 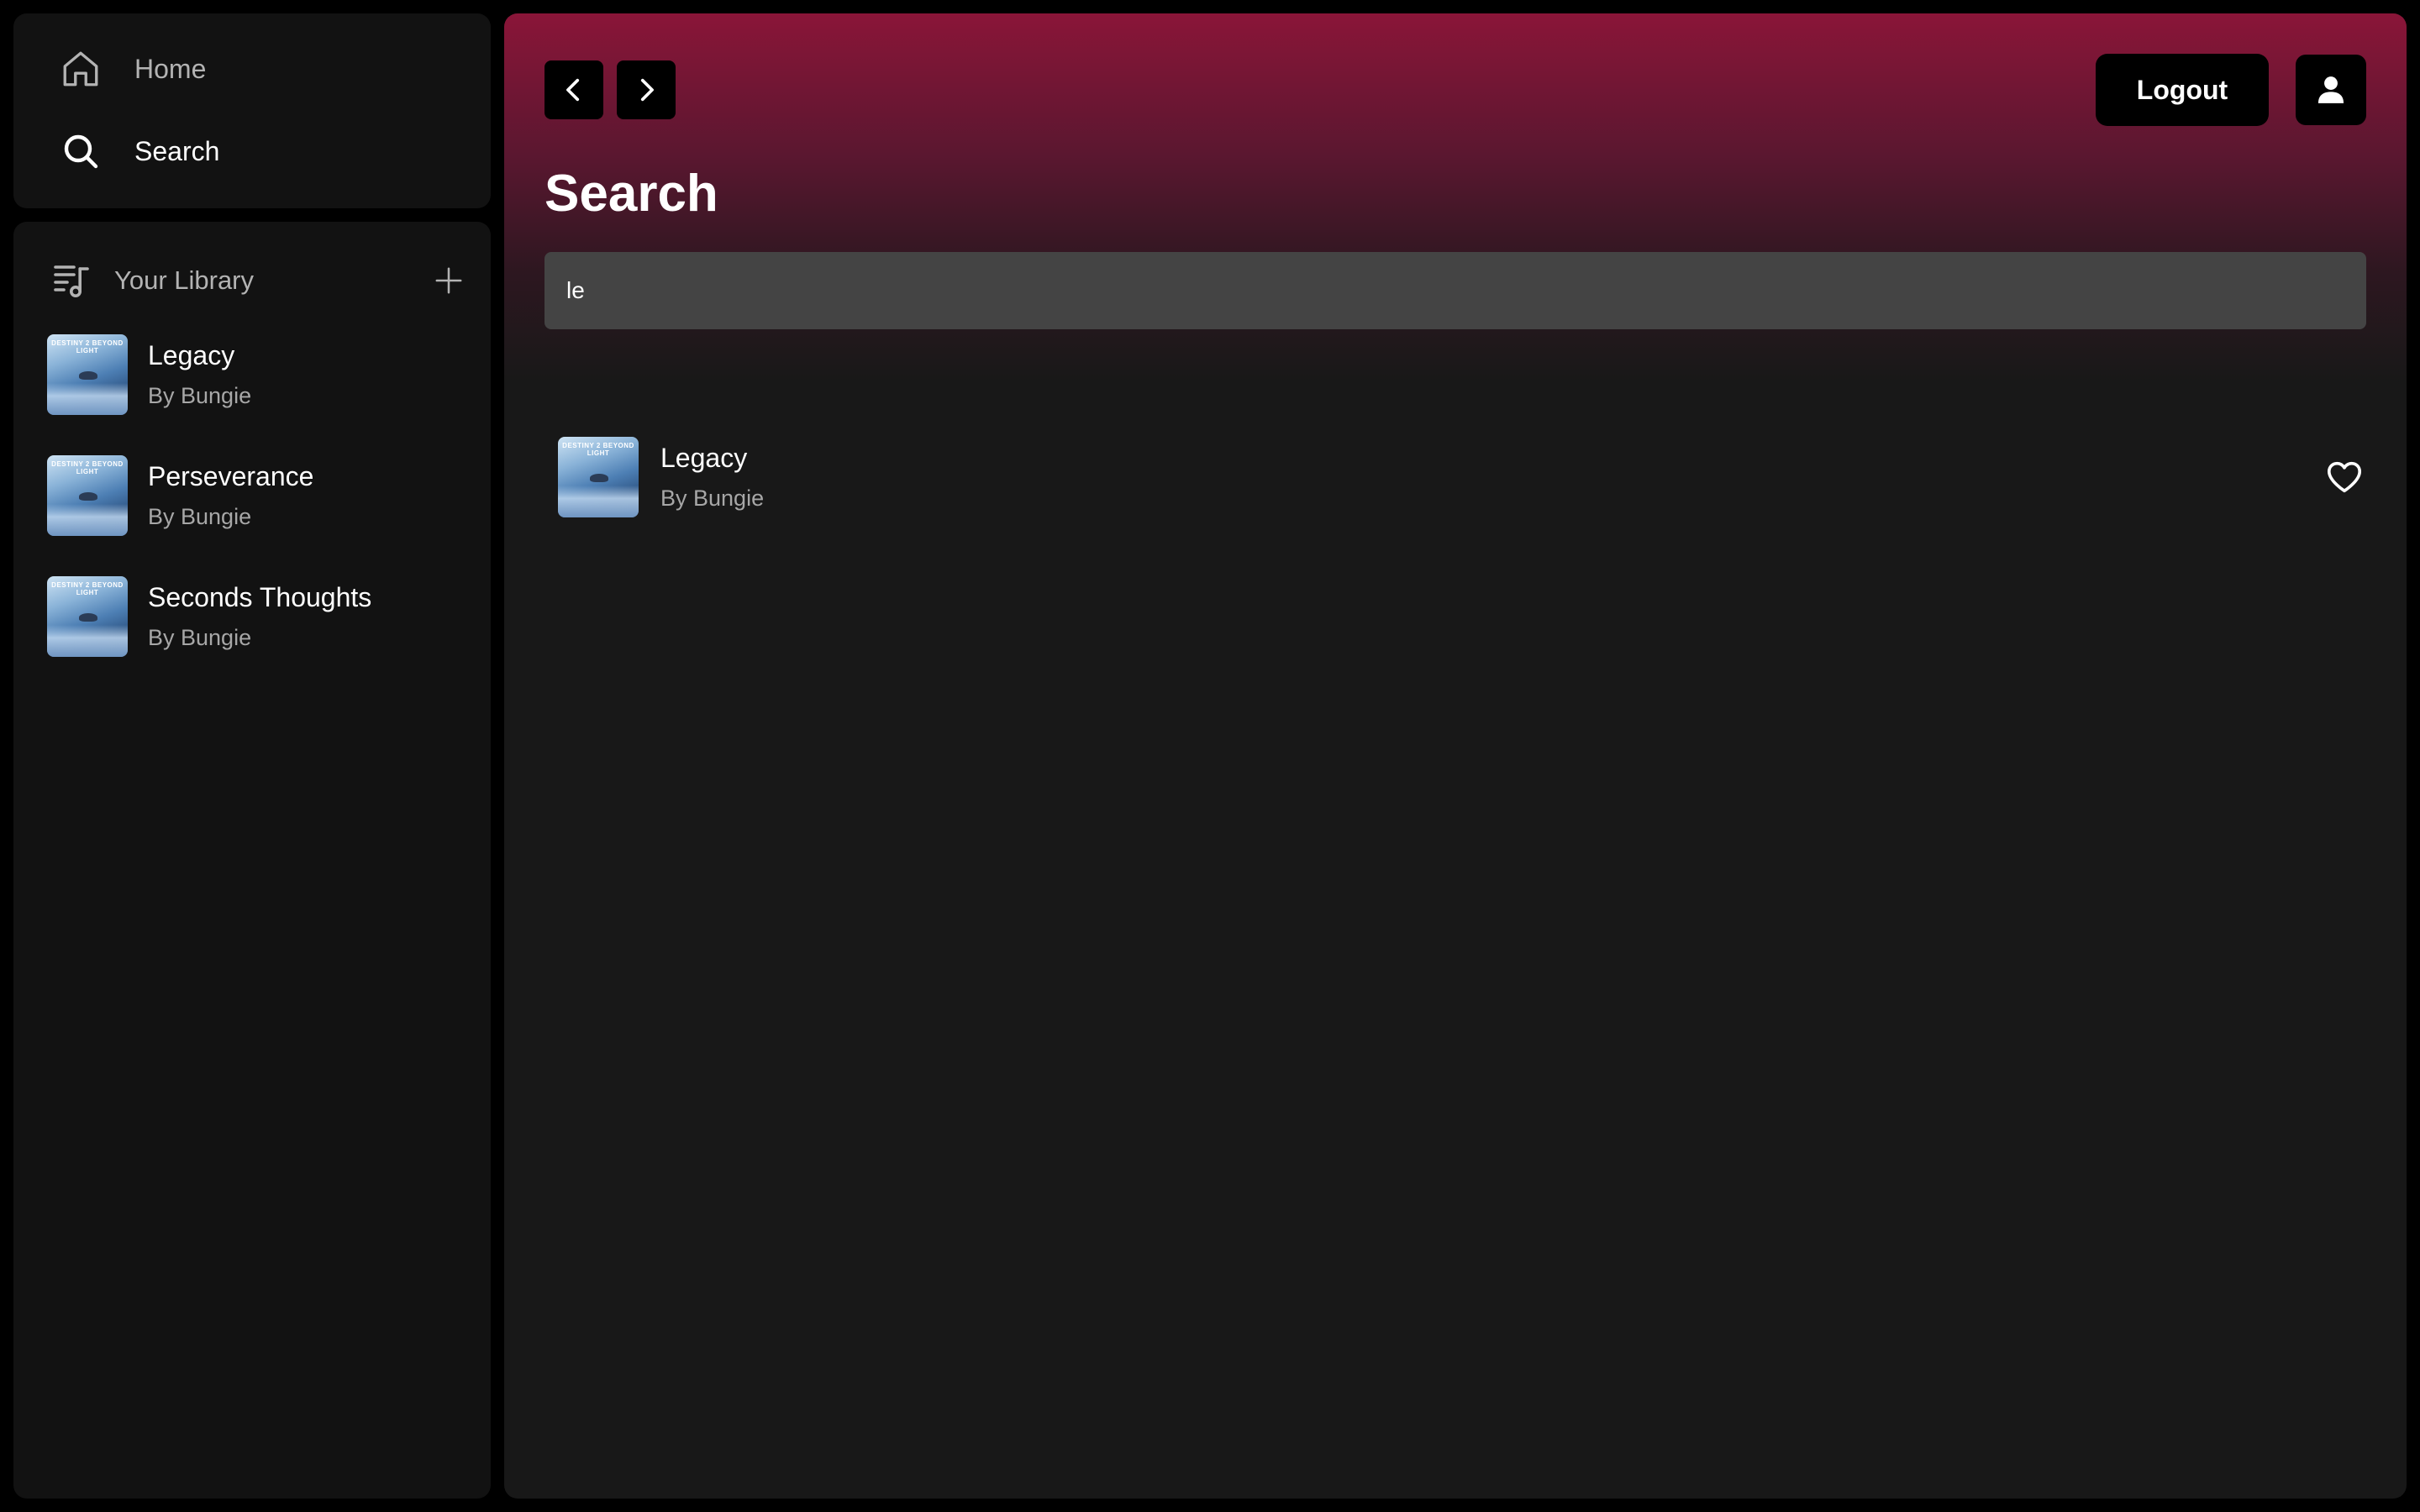 I want to click on forward-button, so click(x=646, y=89).